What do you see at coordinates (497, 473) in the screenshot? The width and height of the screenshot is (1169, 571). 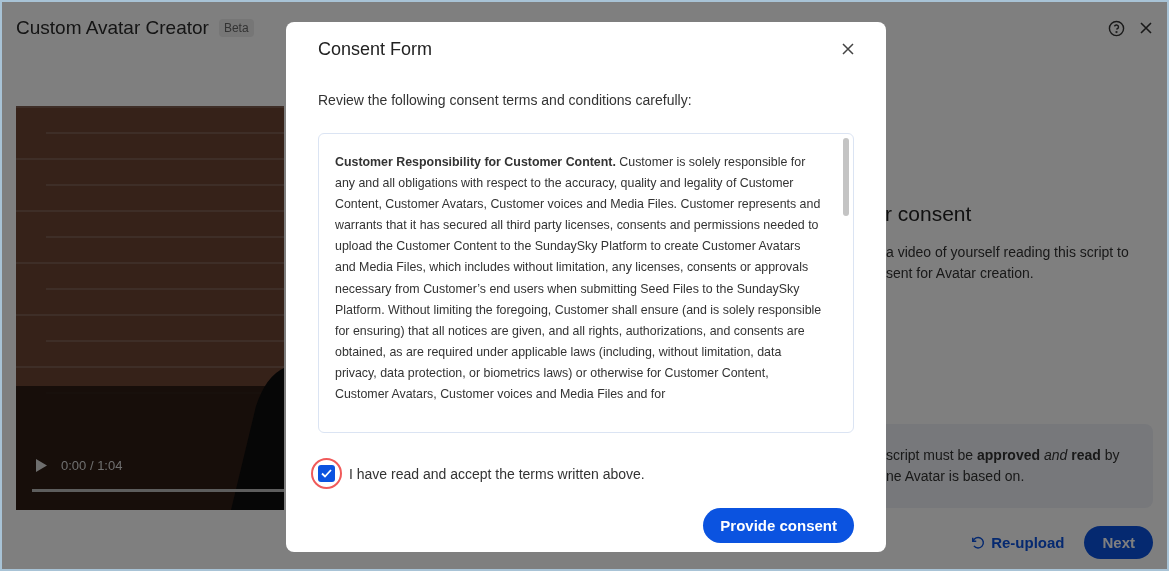 I see `checkbox-label: I have read and accept the terms written above.` at bounding box center [497, 473].